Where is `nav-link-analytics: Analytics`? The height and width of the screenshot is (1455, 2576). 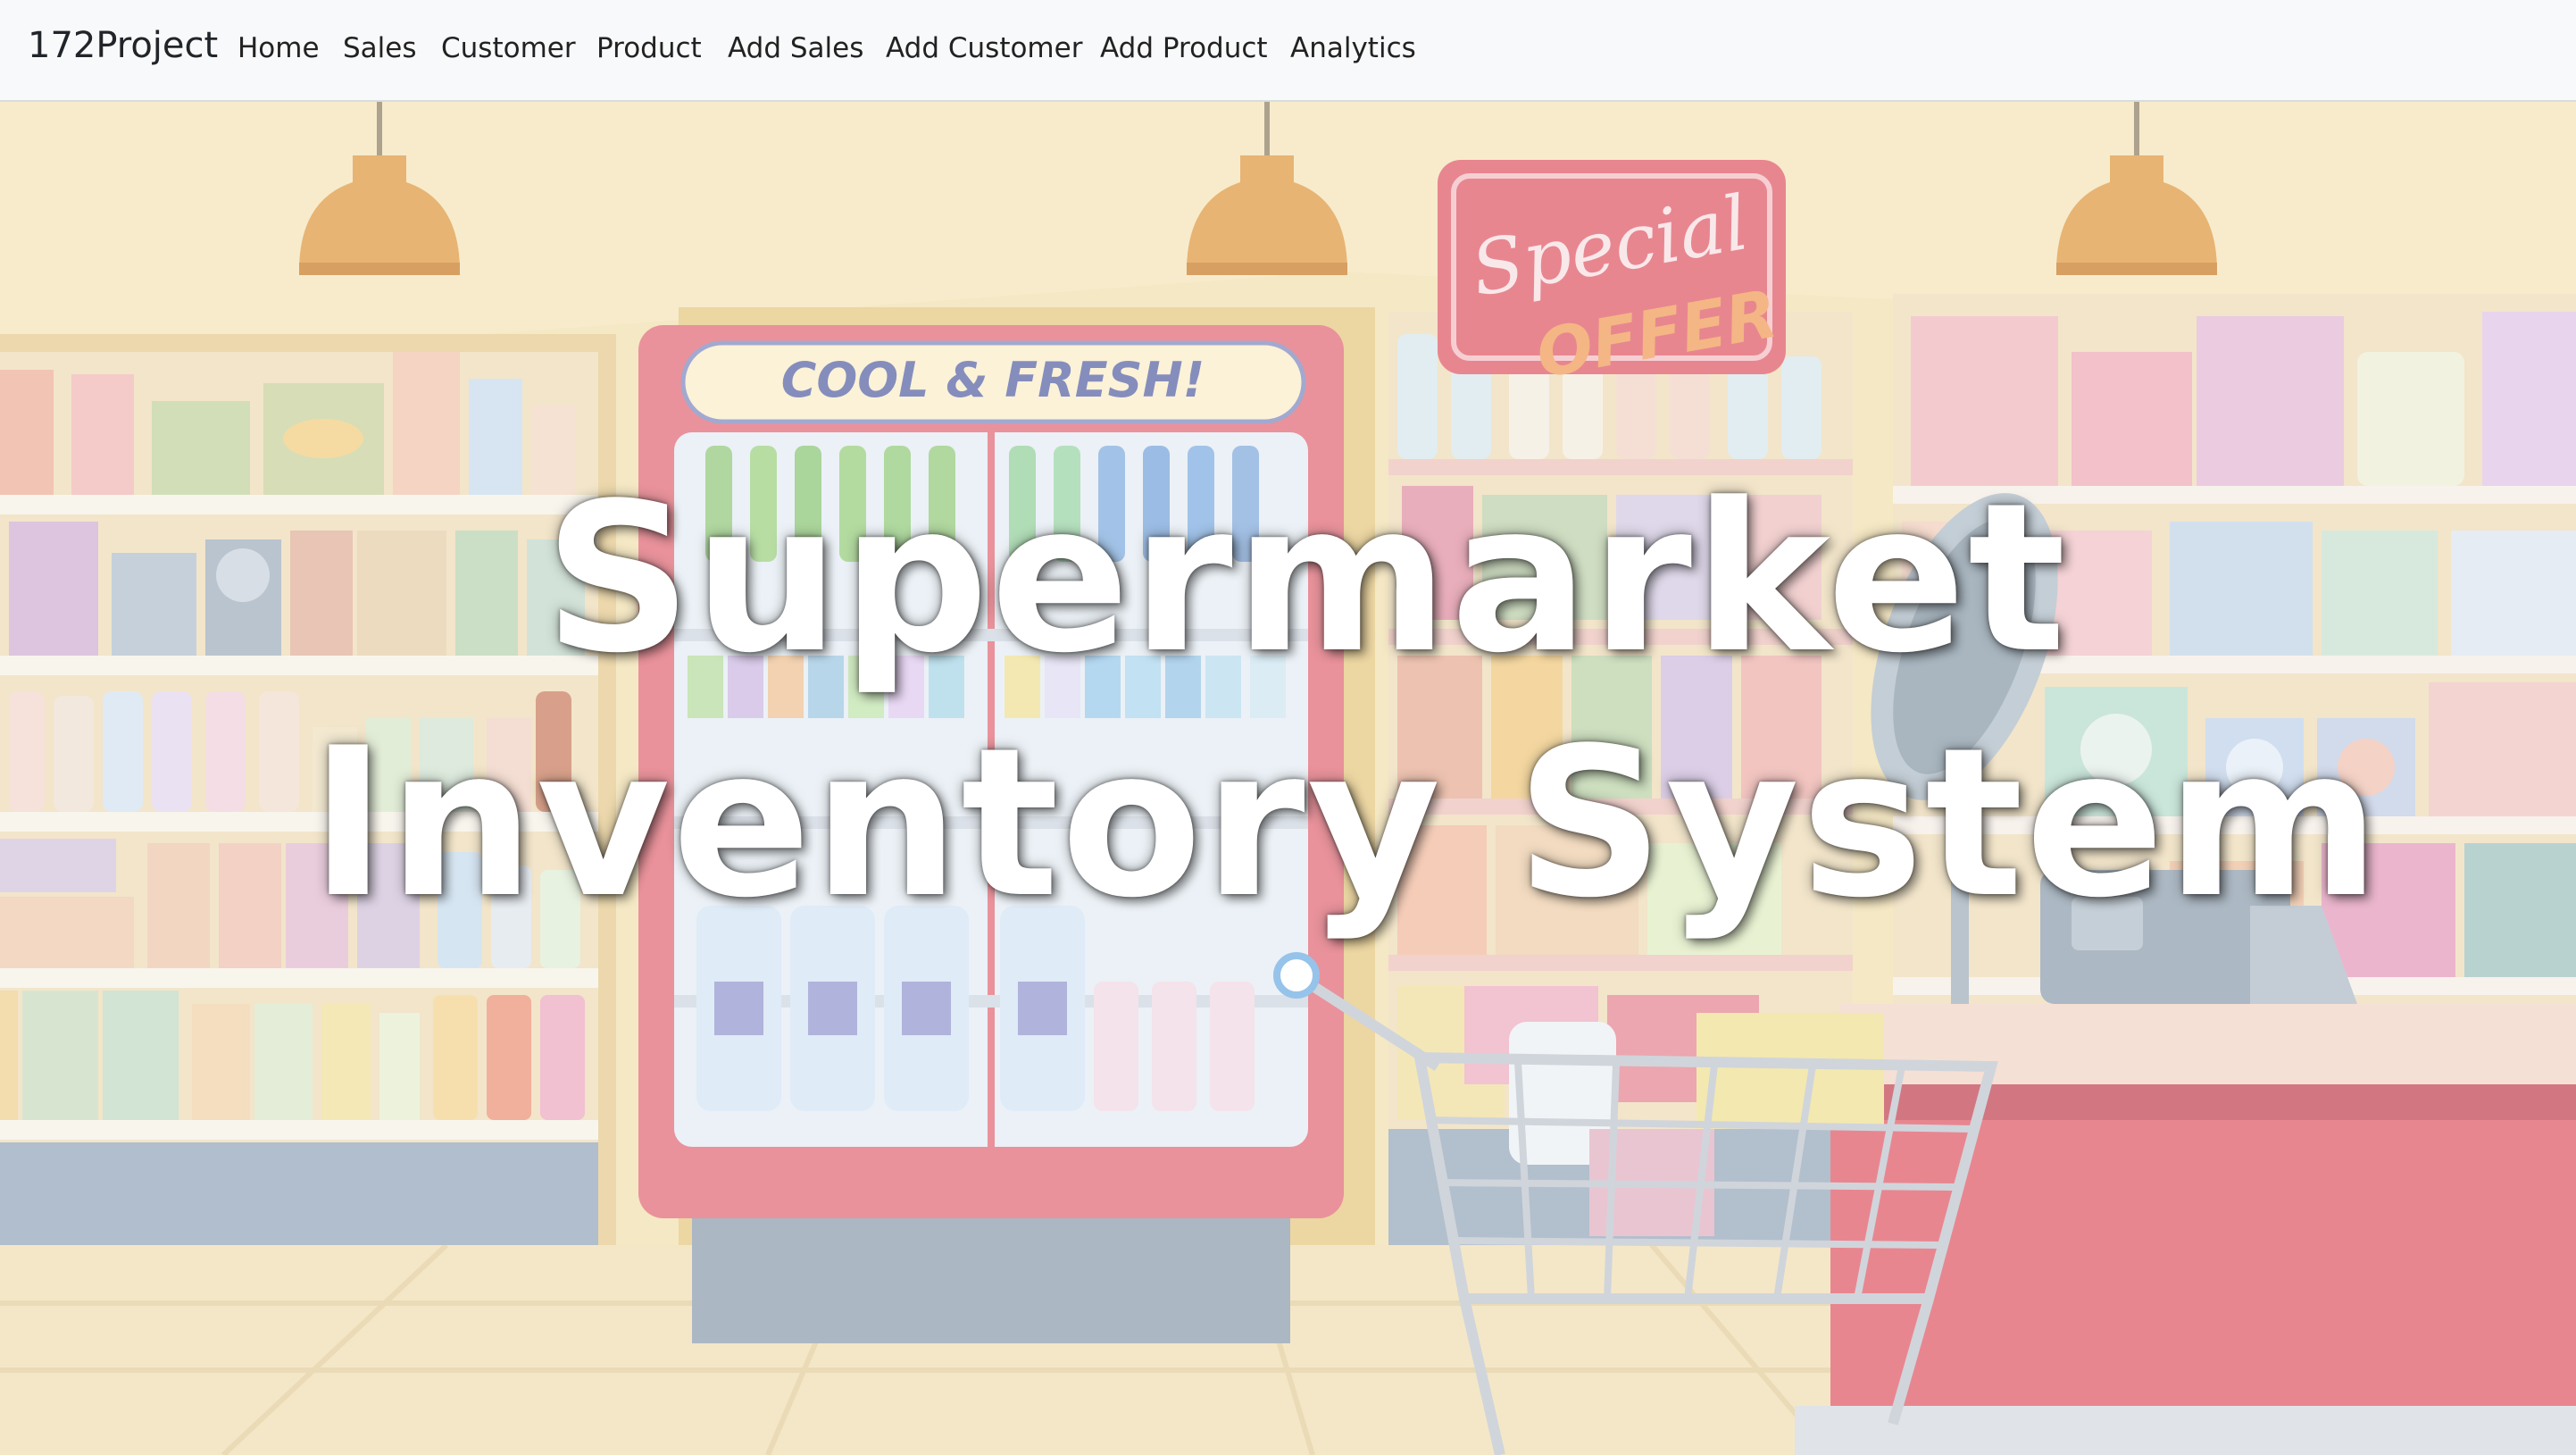 nav-link-analytics: Analytics is located at coordinates (1353, 48).